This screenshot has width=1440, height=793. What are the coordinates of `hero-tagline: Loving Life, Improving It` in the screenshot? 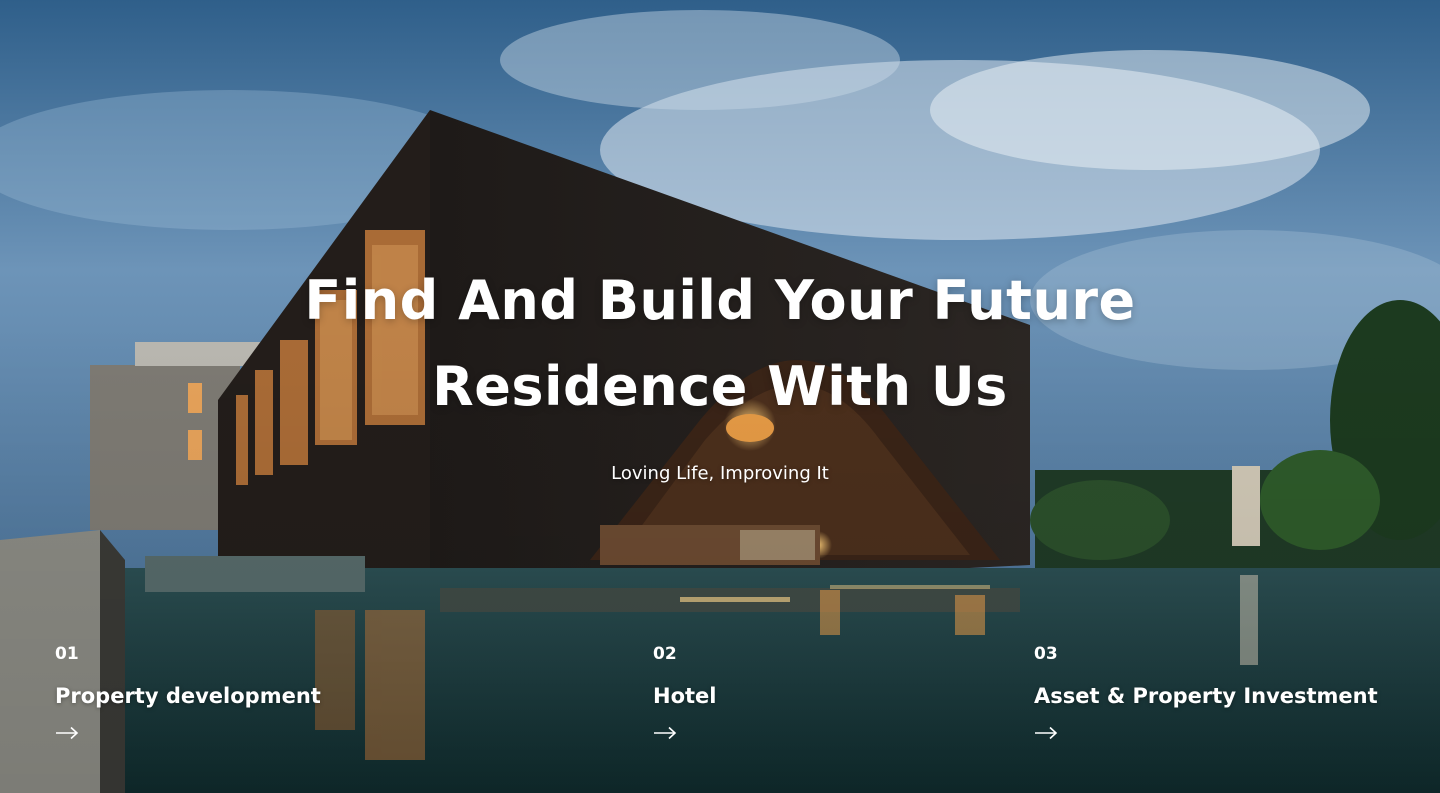 It's located at (720, 473).